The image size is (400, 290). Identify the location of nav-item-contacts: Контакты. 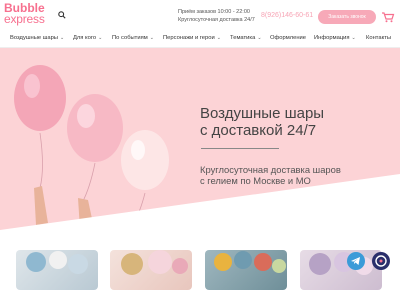
(378, 38).